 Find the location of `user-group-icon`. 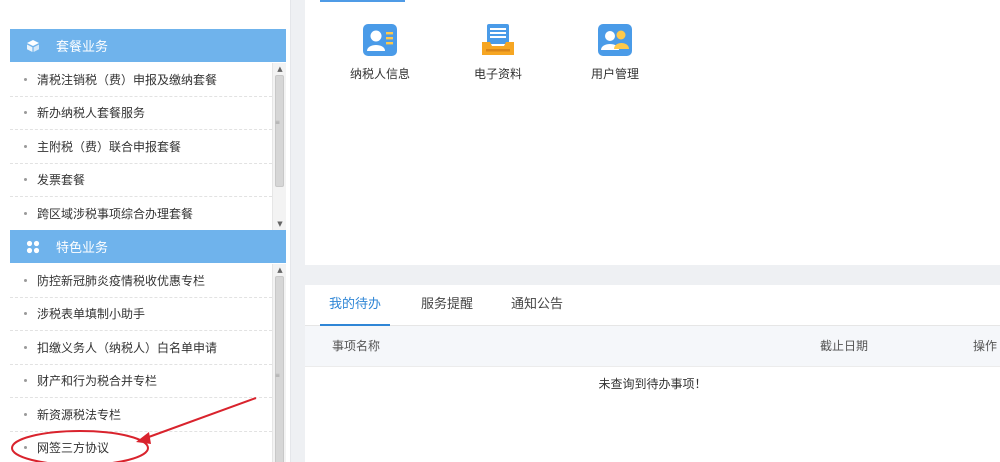

user-group-icon is located at coordinates (615, 40).